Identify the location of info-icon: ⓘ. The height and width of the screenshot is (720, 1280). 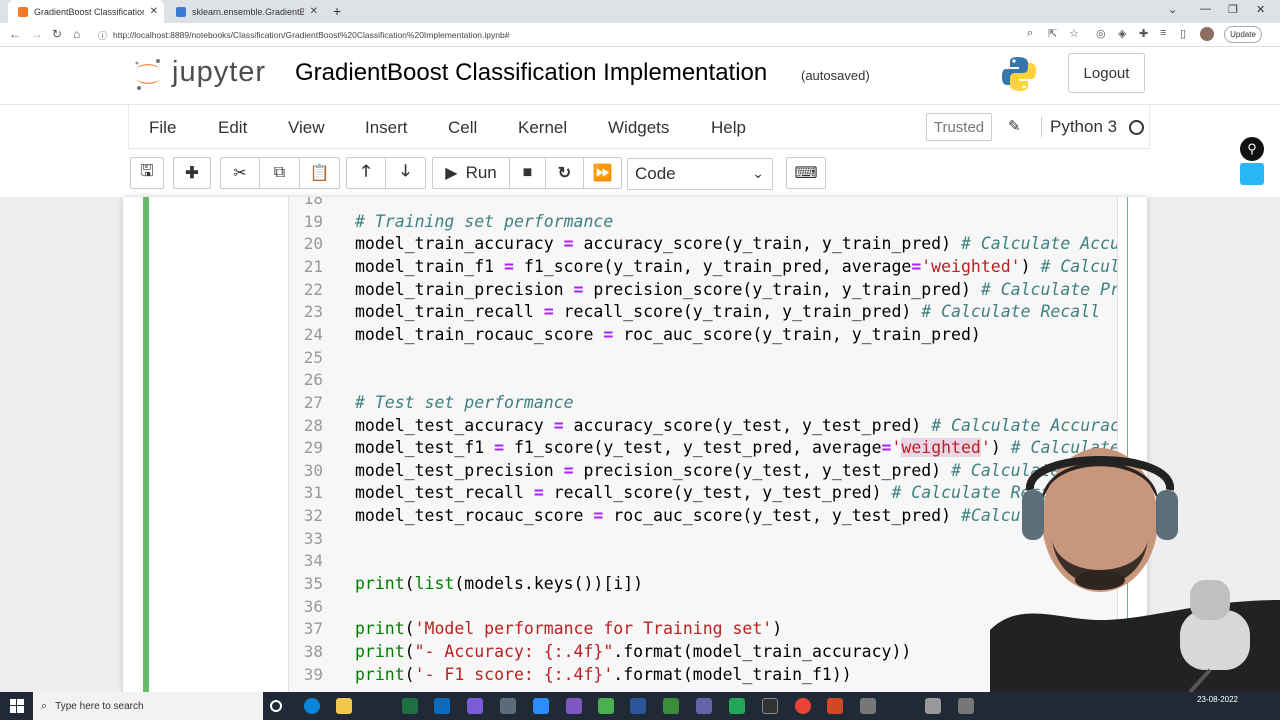
(102, 35).